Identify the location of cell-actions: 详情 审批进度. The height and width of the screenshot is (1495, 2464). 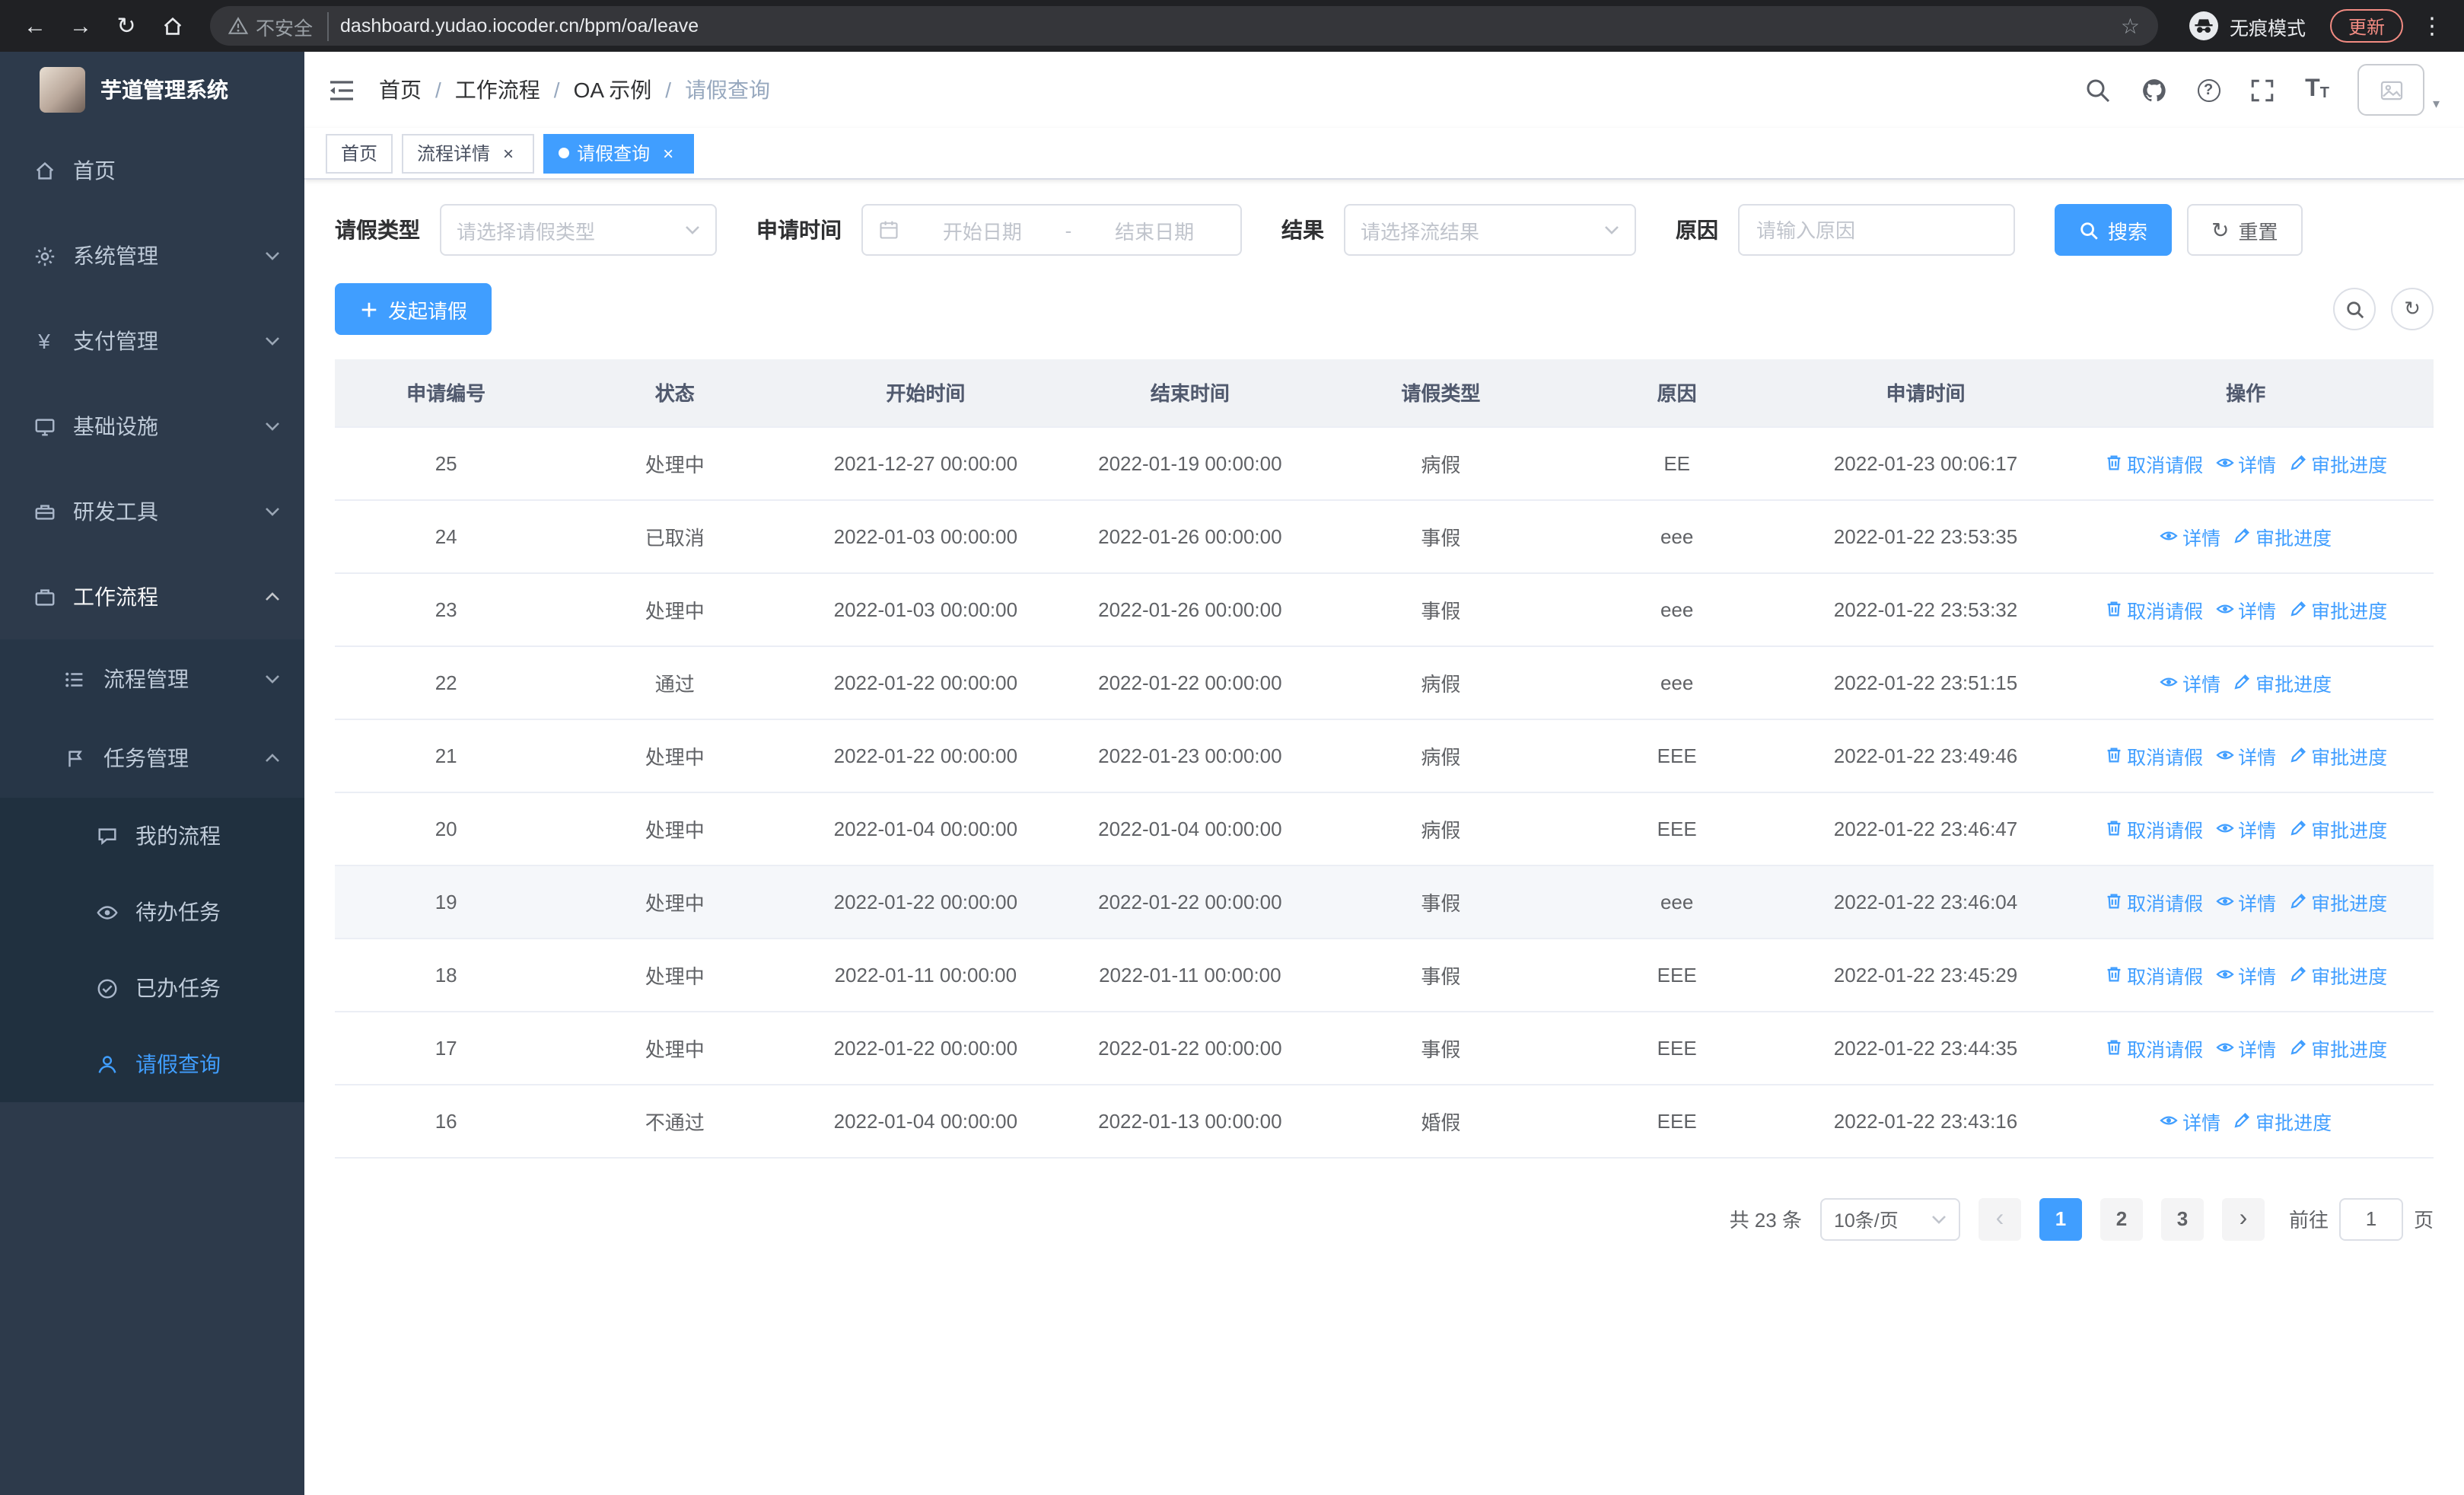
(2246, 536).